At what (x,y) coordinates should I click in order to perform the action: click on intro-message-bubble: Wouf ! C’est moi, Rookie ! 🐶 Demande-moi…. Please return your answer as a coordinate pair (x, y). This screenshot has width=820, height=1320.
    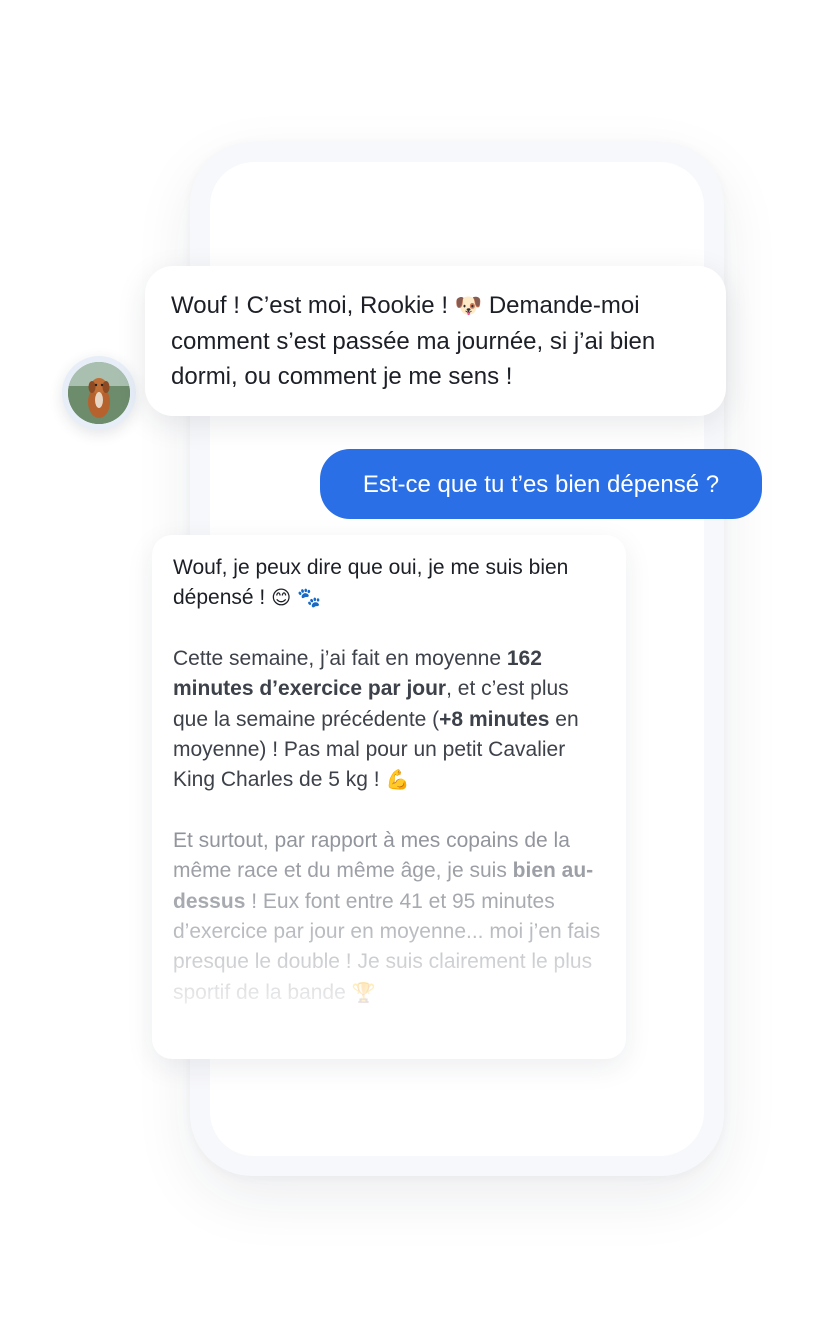
    Looking at the image, I should click on (435, 341).